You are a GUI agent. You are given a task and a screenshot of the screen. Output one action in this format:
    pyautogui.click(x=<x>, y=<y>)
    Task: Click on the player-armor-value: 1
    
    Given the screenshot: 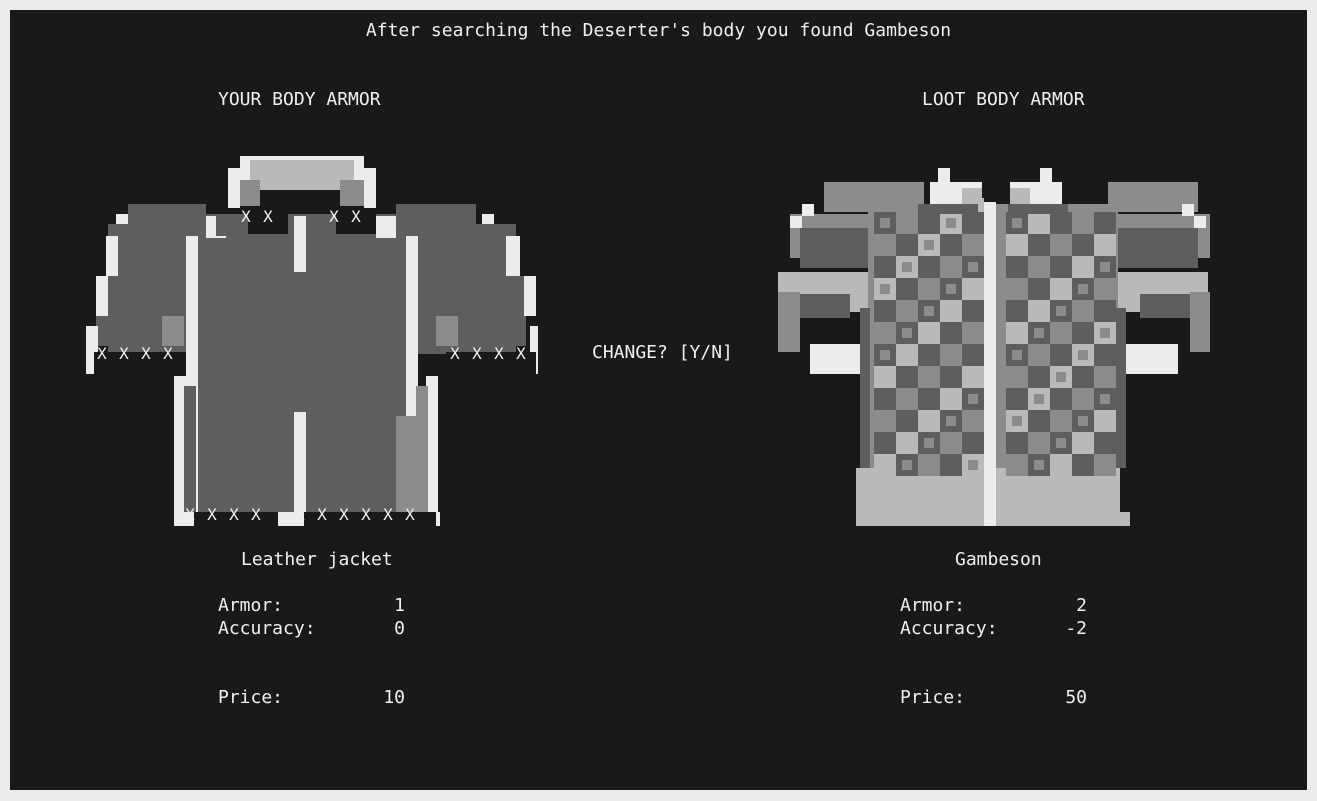 What is the action you would take?
    pyautogui.click(x=399, y=605)
    